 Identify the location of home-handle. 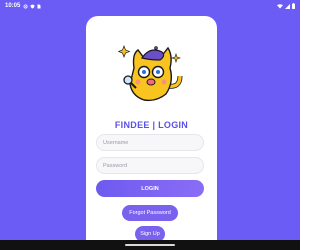
(150, 245).